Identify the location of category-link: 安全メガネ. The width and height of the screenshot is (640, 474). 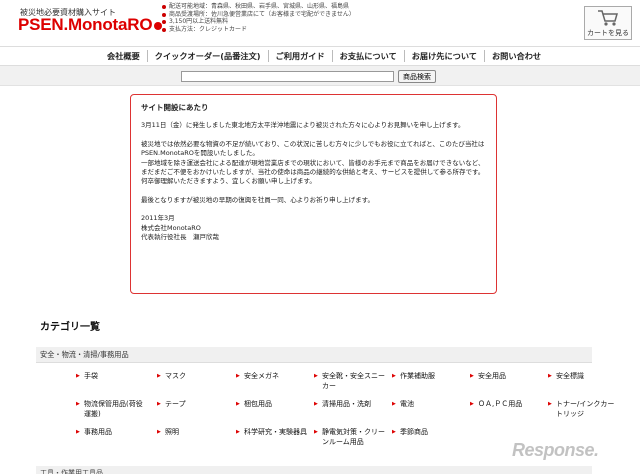
(257, 376).